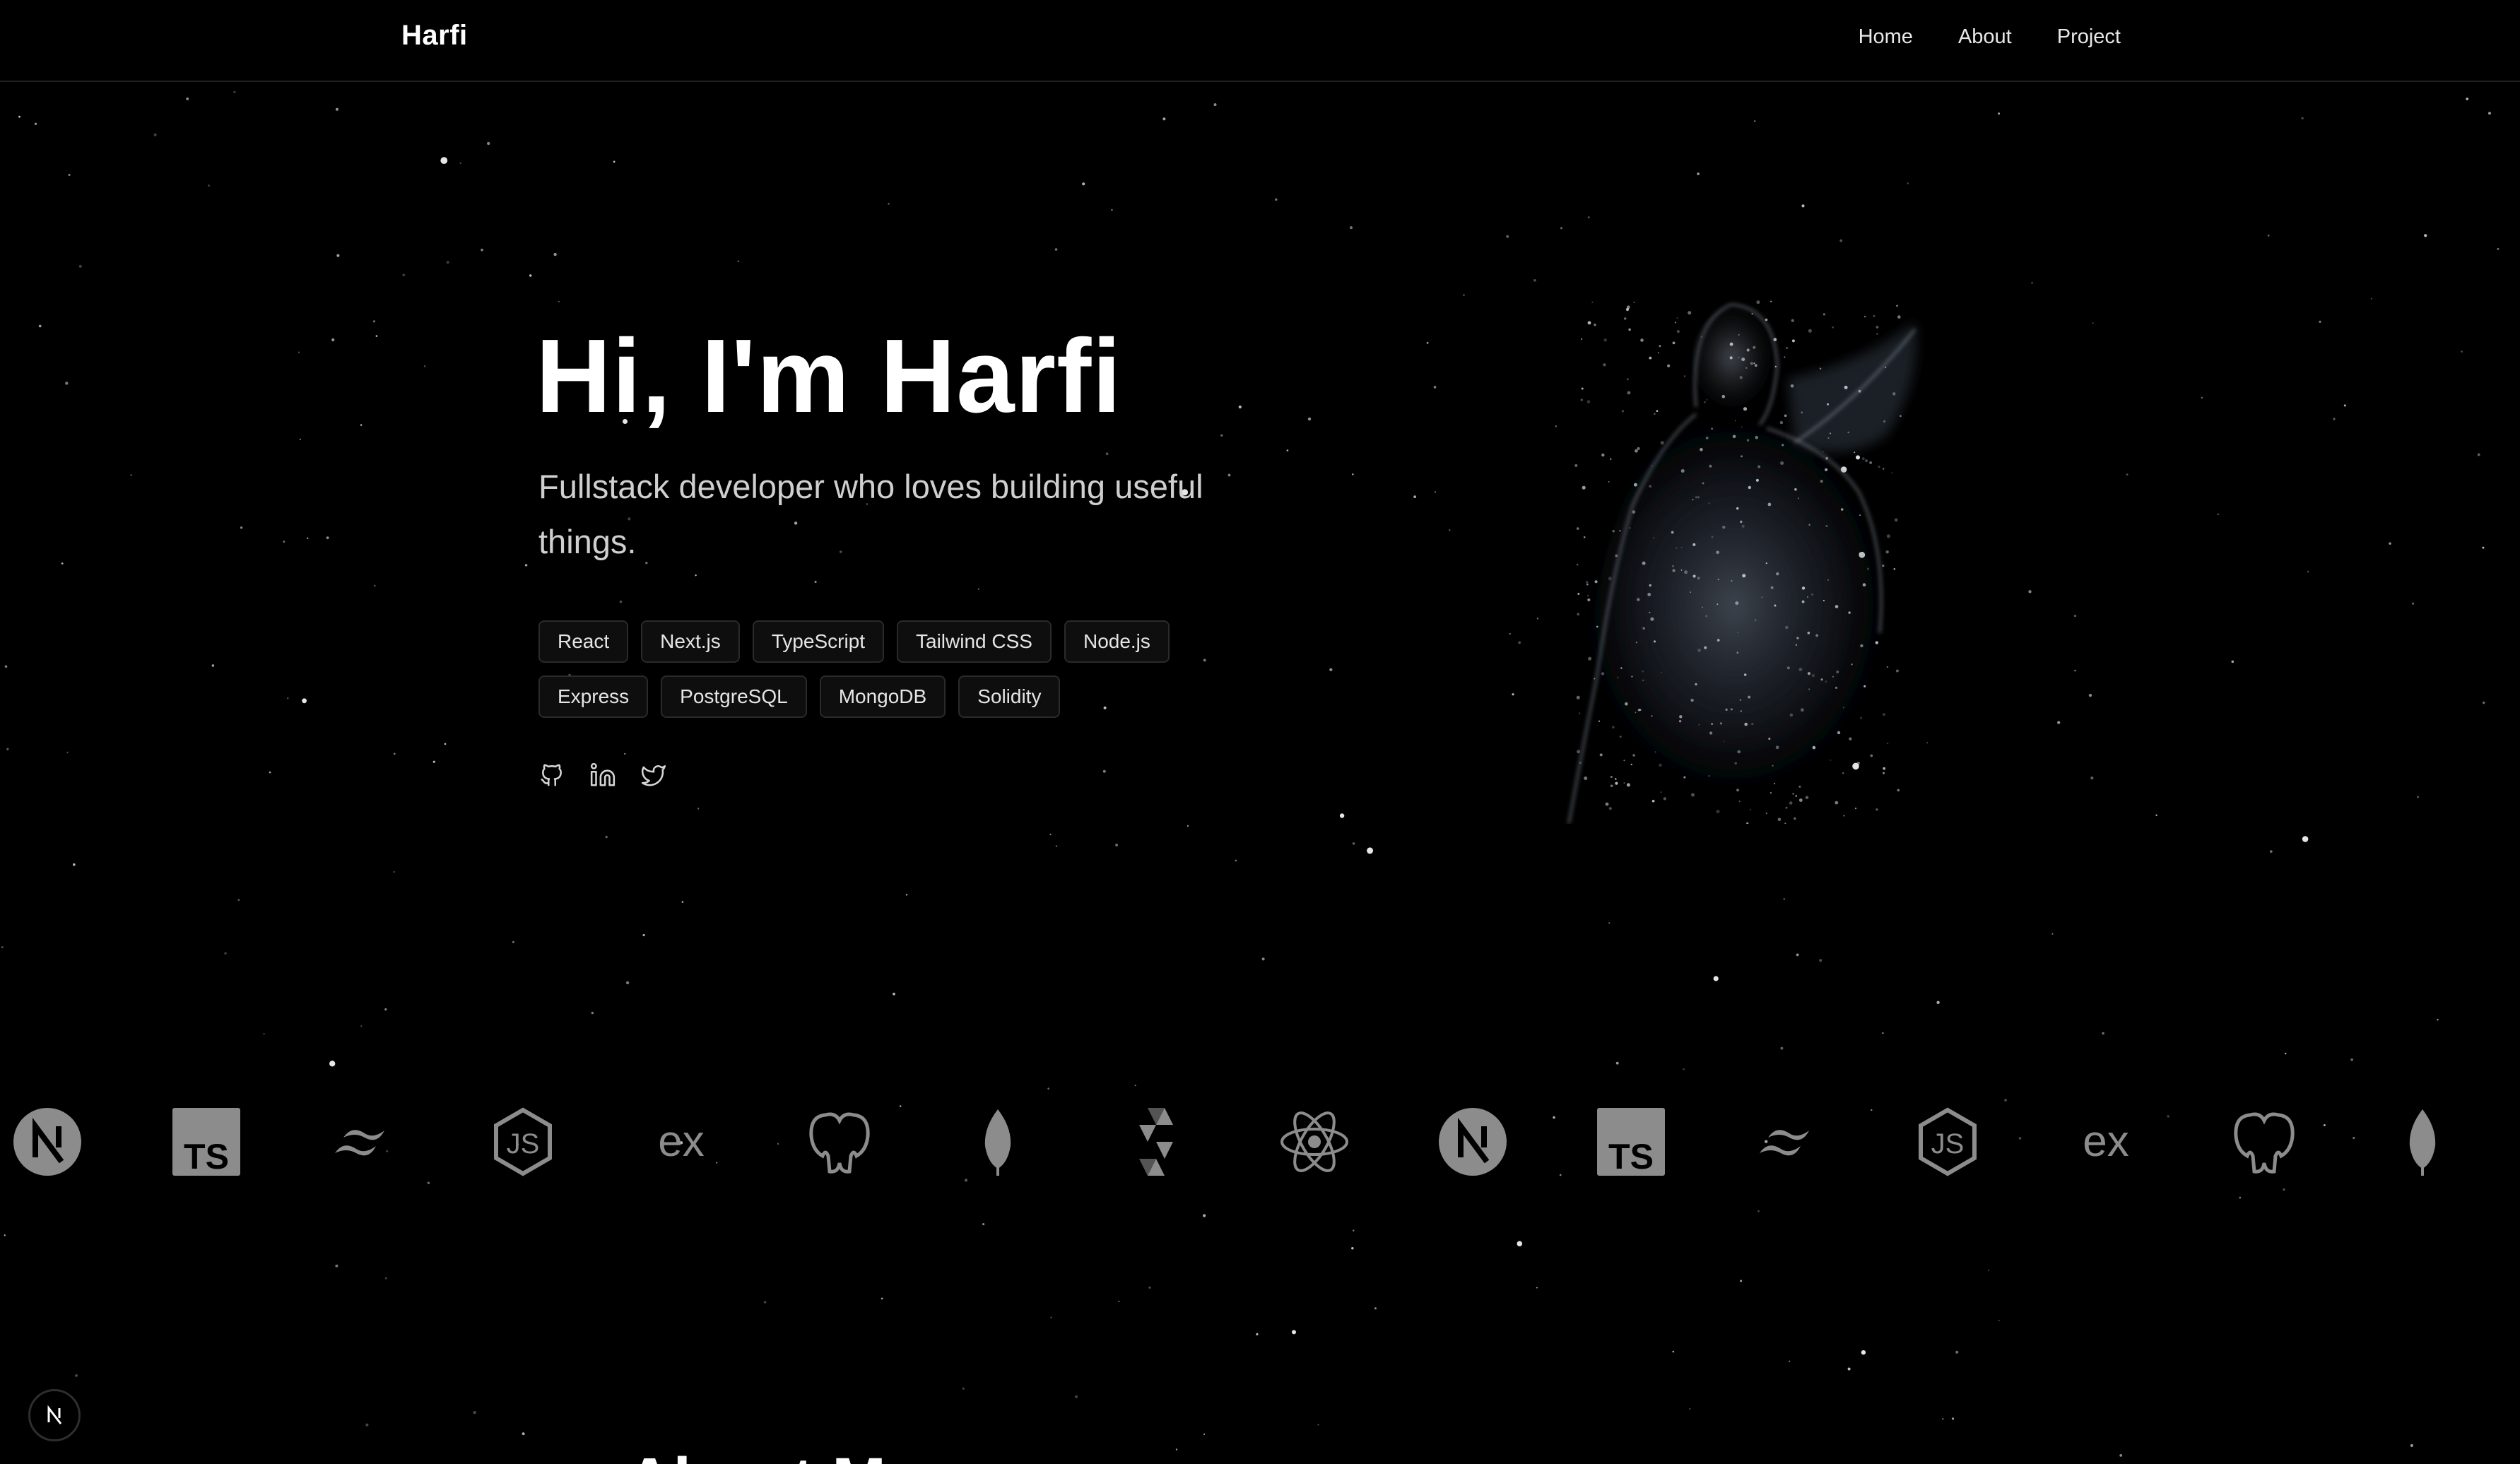 This screenshot has height=1464, width=2520. What do you see at coordinates (602, 775) in the screenshot?
I see `linkedin-link` at bounding box center [602, 775].